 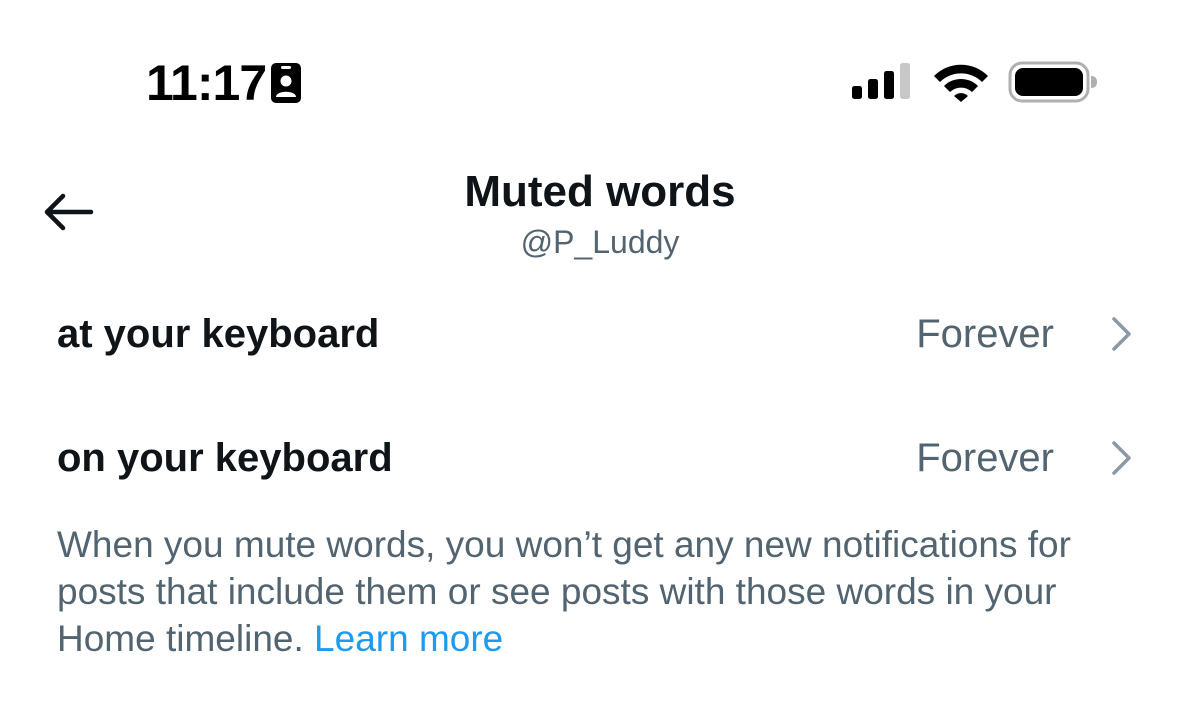 I want to click on learn-more-link: Learn more, so click(x=408, y=638).